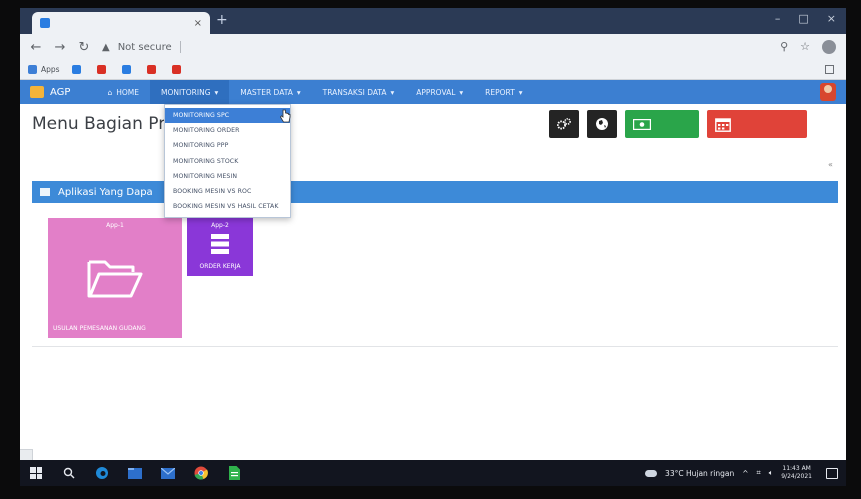  What do you see at coordinates (60, 47) in the screenshot?
I see `forward-icon: →` at bounding box center [60, 47].